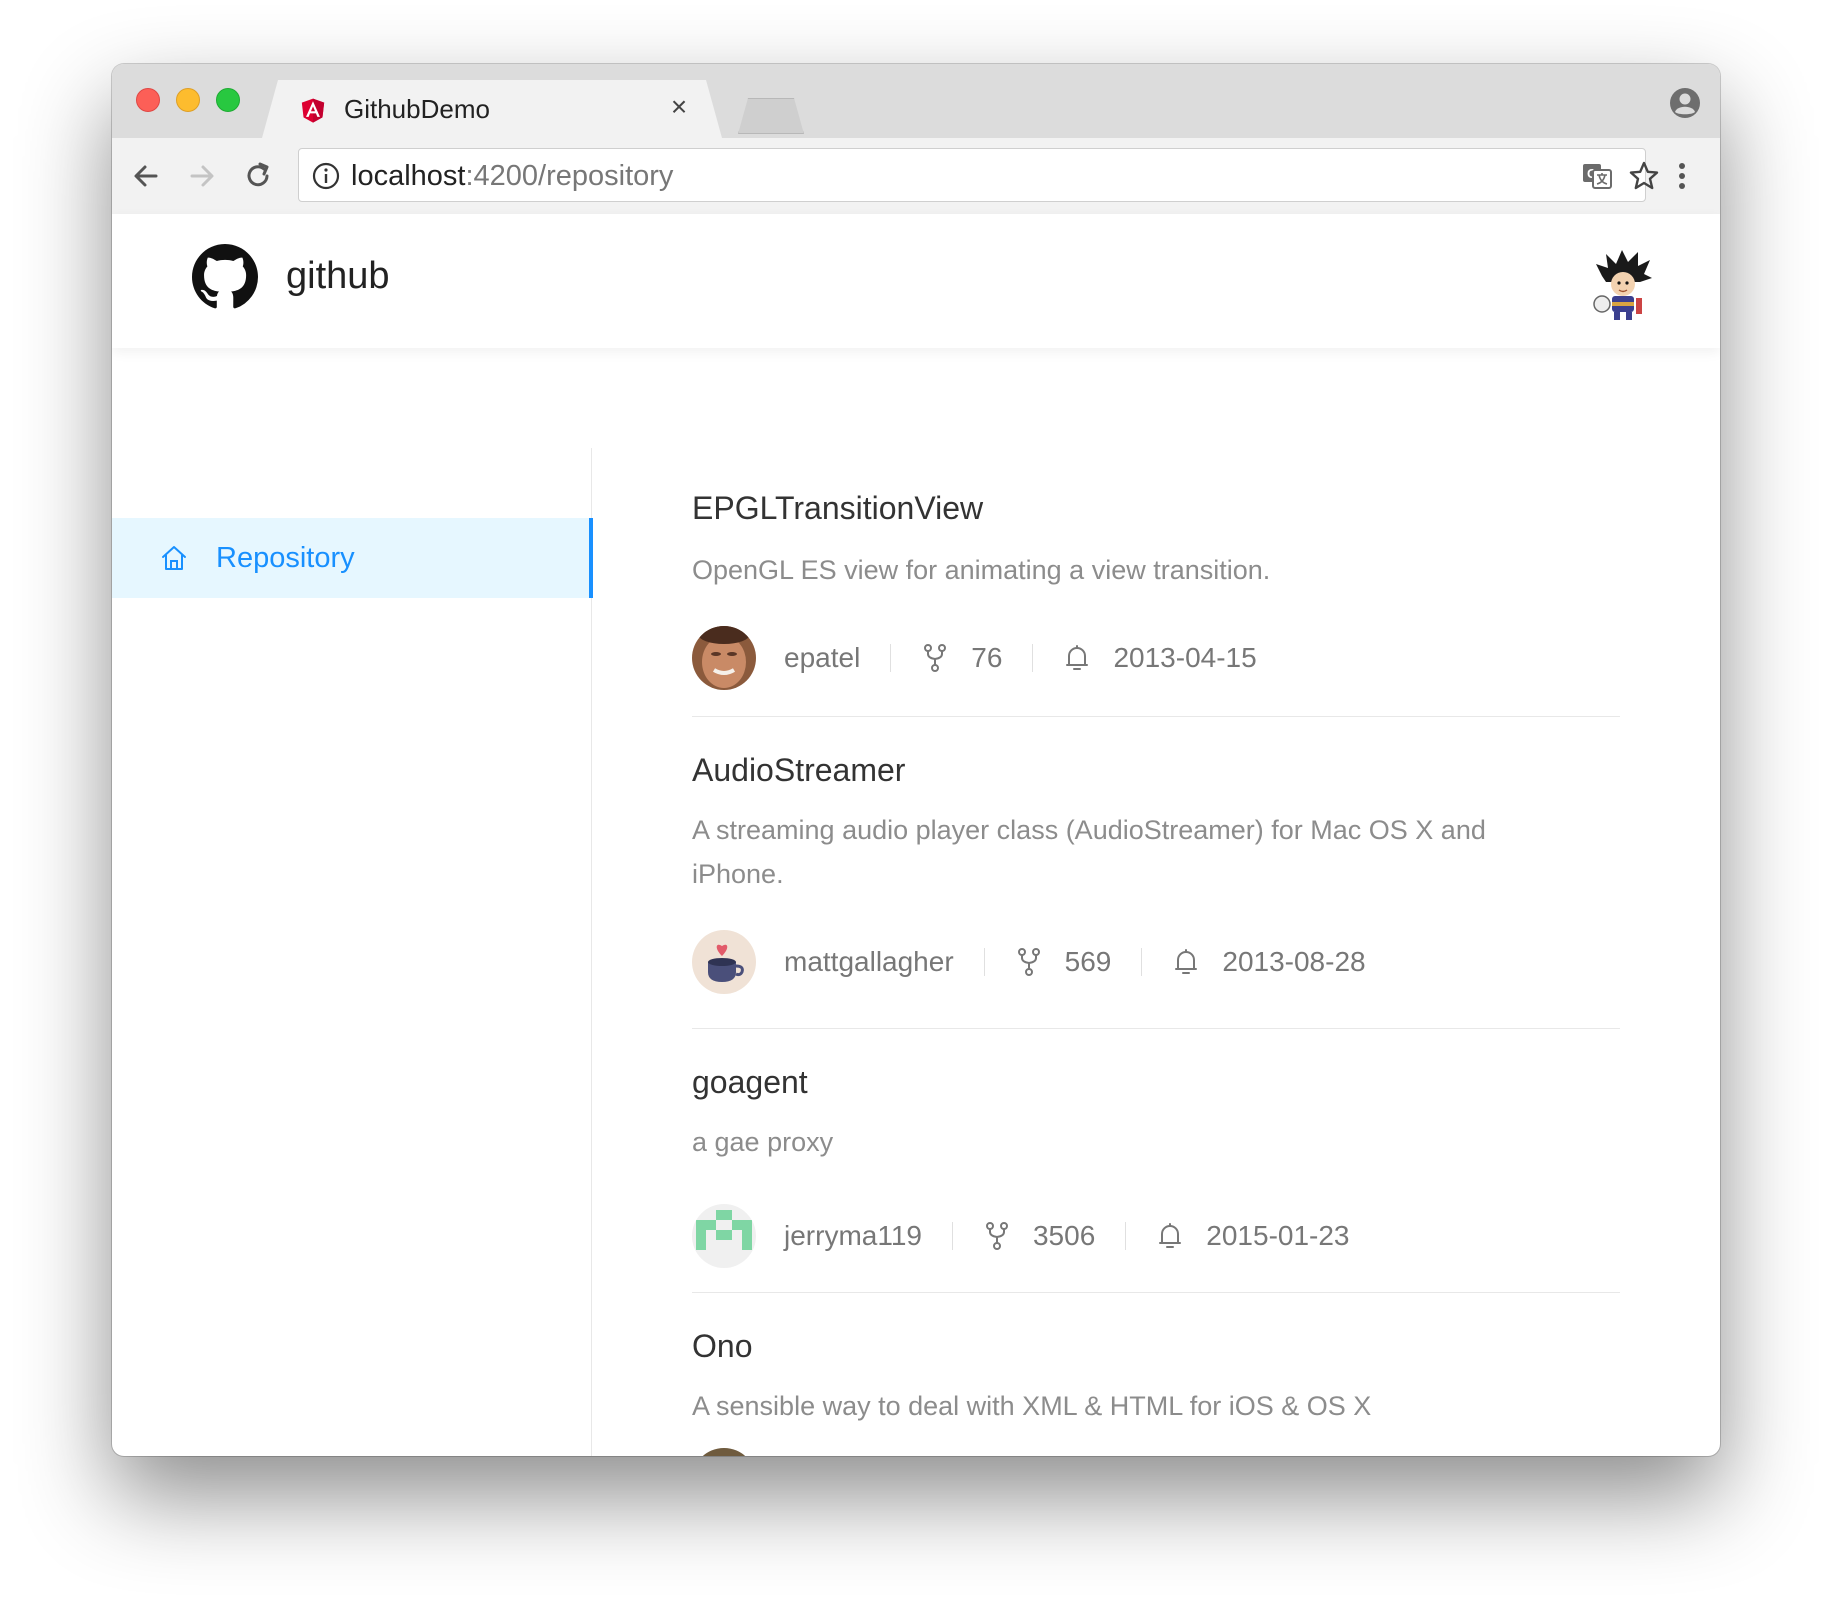 Image resolution: width=1832 pixels, height=1616 pixels. What do you see at coordinates (722, 1346) in the screenshot?
I see `repo-name: Ono` at bounding box center [722, 1346].